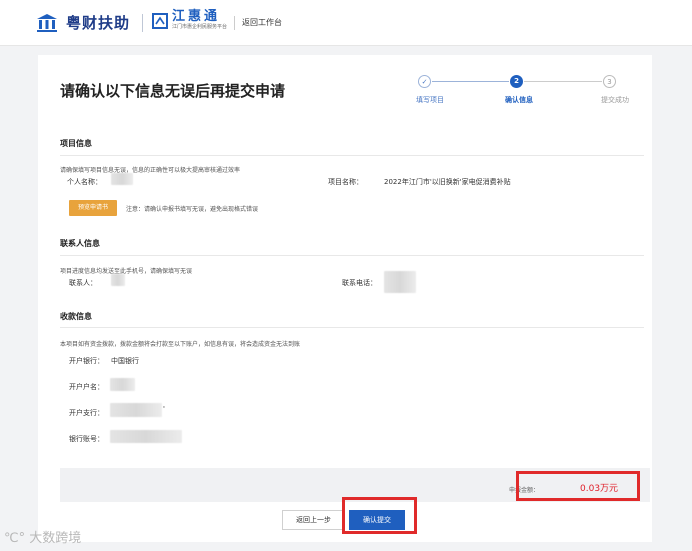 The height and width of the screenshot is (551, 692). Describe the element at coordinates (518, 95) in the screenshot. I see `progress-steps: ✓ 2 3 填写项目 确认信息 提交成功` at that location.